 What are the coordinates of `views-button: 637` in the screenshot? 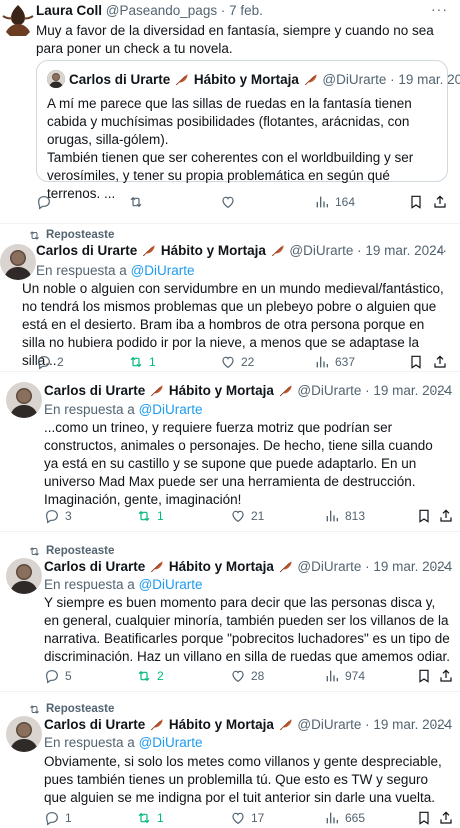 It's located at (334, 362).